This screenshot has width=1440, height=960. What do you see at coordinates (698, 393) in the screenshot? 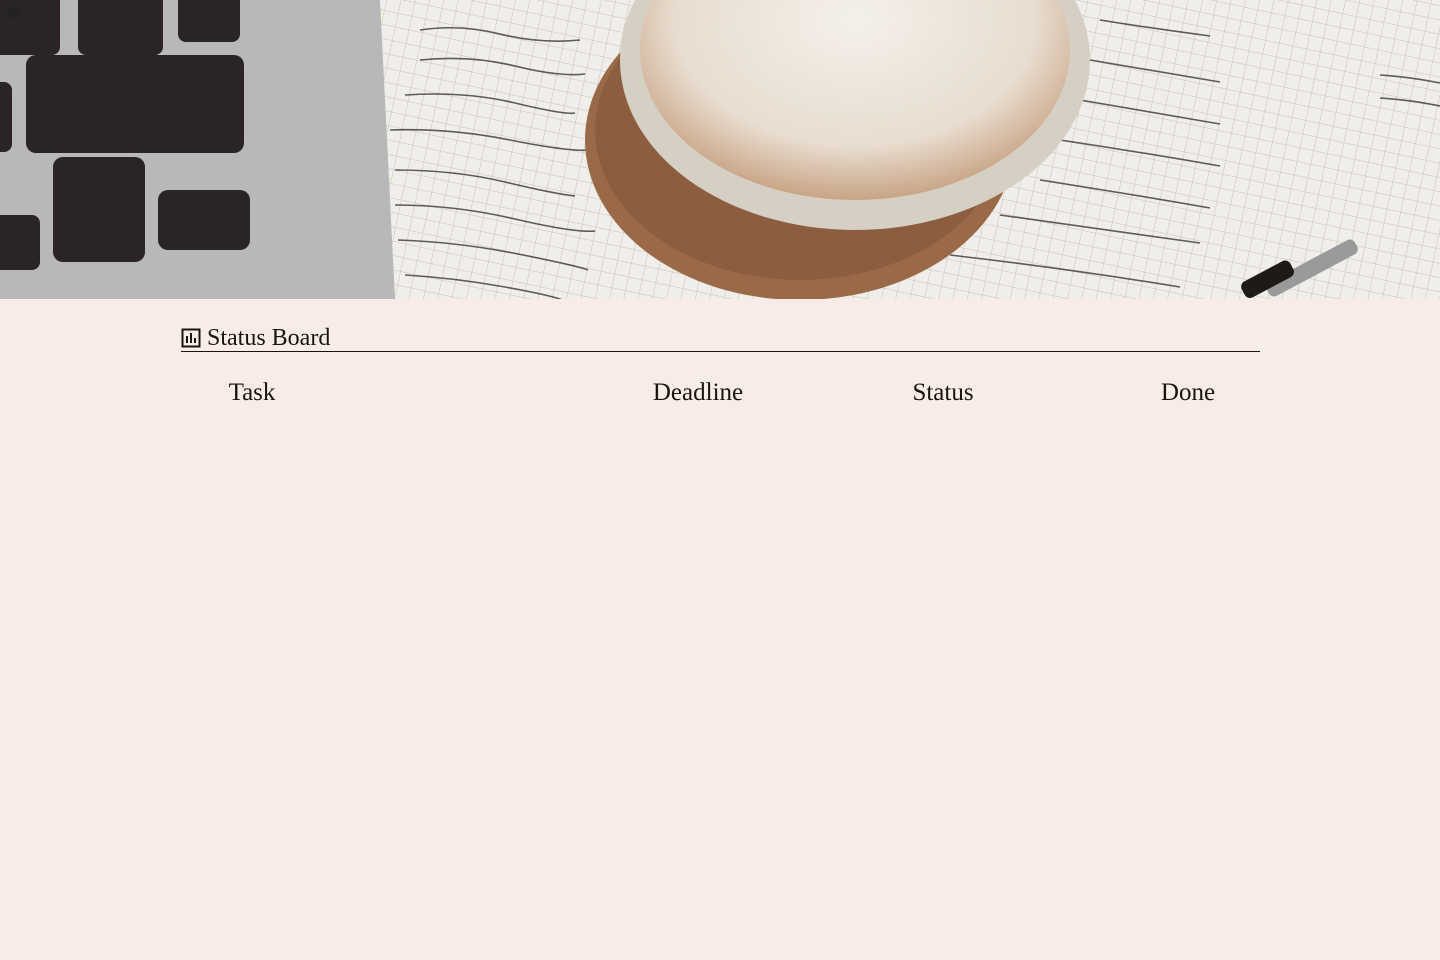
I see `column-deadline: Deadline` at bounding box center [698, 393].